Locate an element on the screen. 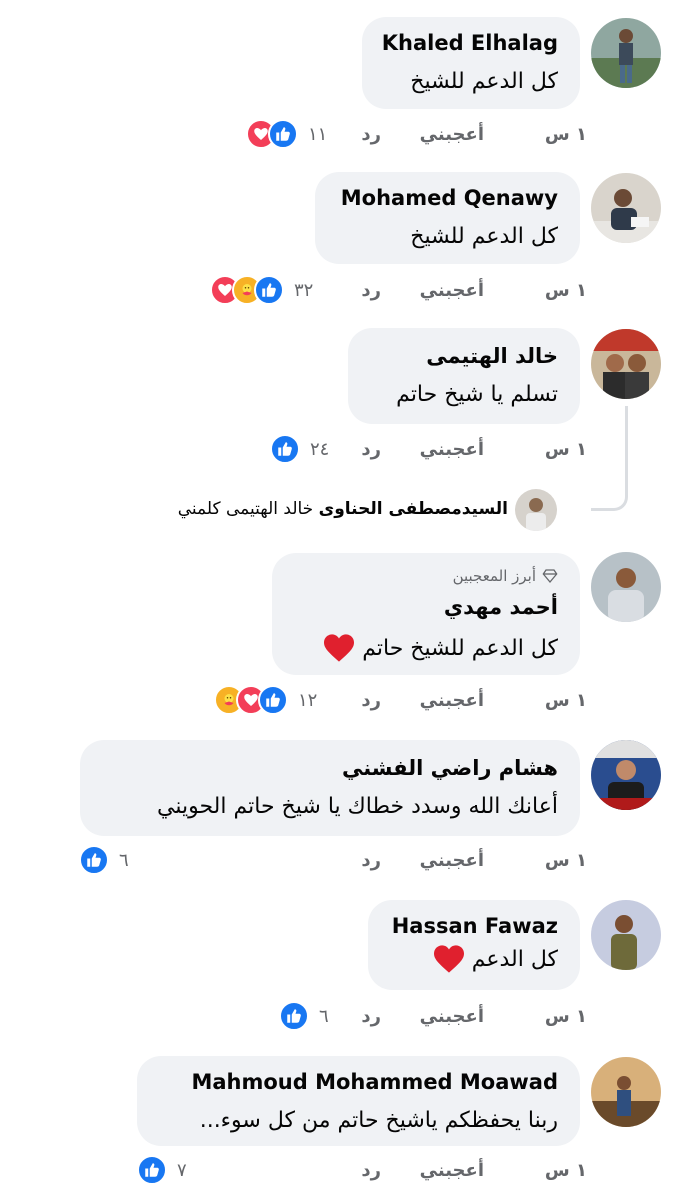  reaction-count: ٢٤ is located at coordinates (320, 449).